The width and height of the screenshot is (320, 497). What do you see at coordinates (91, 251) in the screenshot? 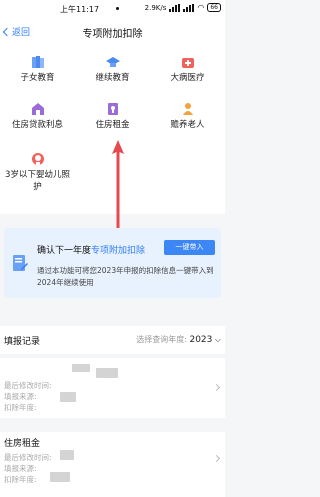
I see `banner-heading: 确认下一年度专项附加扣除` at bounding box center [91, 251].